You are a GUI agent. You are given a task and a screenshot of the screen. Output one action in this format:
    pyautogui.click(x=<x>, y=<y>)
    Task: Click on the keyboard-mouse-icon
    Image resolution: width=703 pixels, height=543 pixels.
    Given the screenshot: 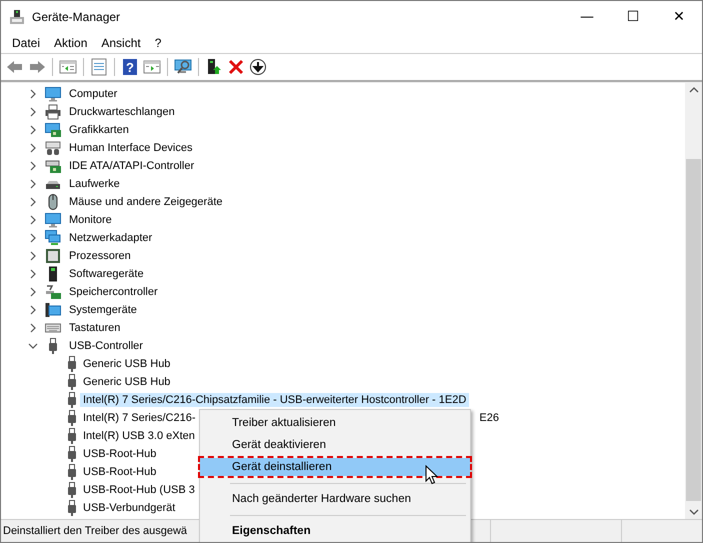 What is the action you would take?
    pyautogui.click(x=53, y=148)
    